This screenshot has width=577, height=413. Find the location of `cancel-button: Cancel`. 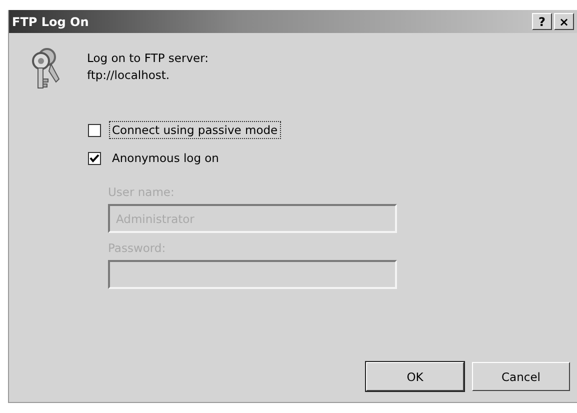

cancel-button: Cancel is located at coordinates (521, 376).